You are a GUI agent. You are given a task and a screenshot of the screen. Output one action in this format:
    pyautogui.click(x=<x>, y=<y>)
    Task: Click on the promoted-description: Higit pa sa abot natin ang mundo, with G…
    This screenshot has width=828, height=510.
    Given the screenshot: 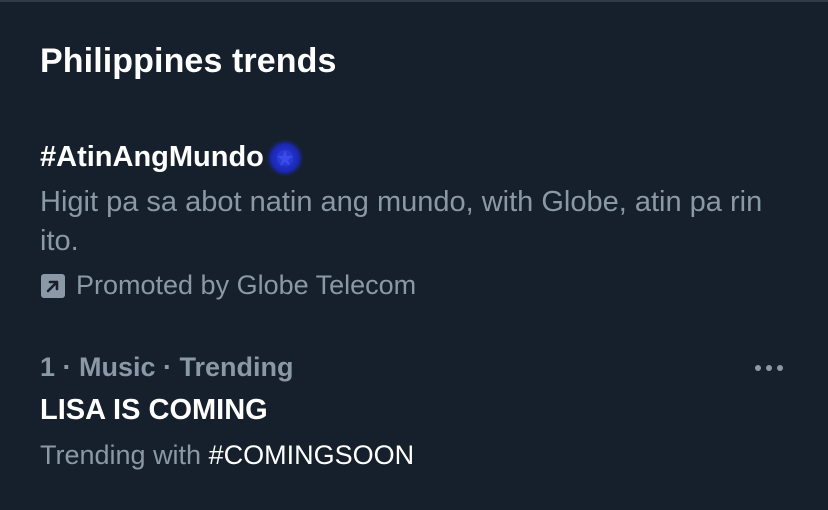 What is the action you would take?
    pyautogui.click(x=401, y=221)
    